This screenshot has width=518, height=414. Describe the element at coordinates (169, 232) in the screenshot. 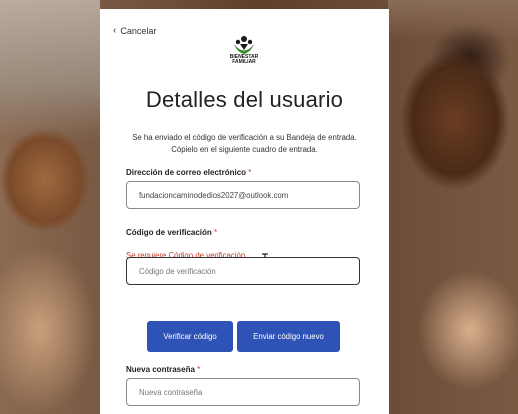

I see `code-label-text: Código de verificación` at that location.